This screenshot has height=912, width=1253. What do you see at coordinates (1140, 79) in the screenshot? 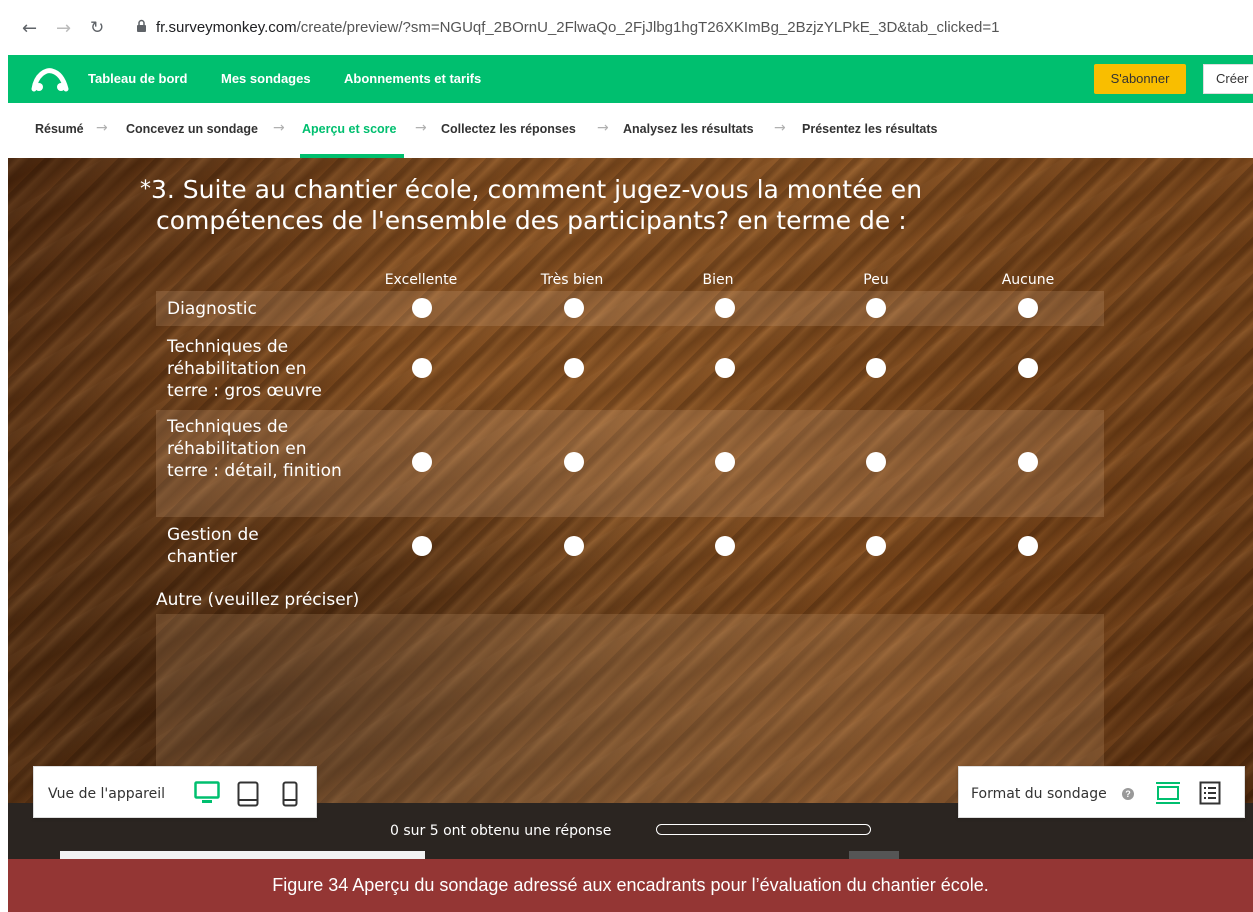
I see `subscribe-button: S'abonner` at bounding box center [1140, 79].